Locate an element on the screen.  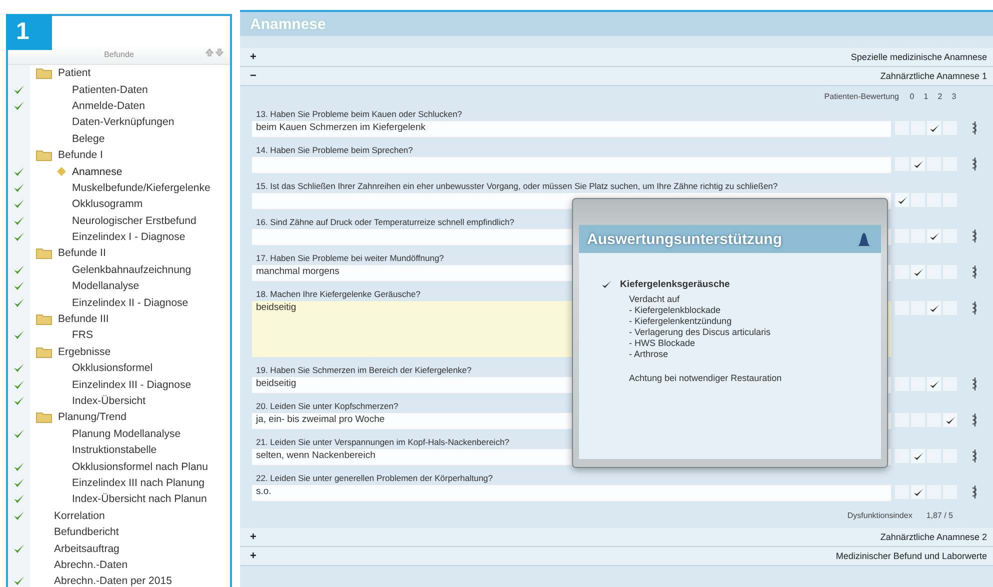
tree-item: Okklusogramm is located at coordinates (105, 204).